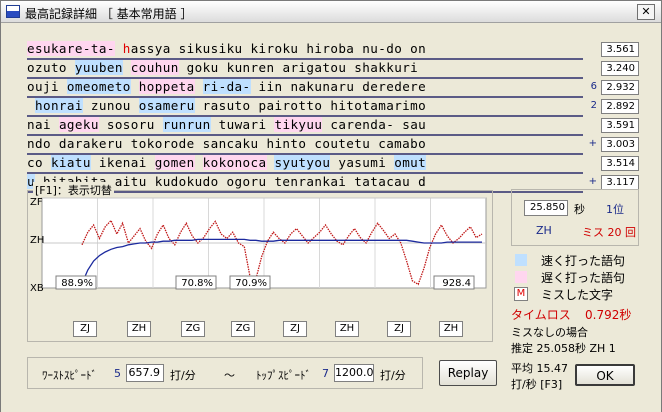  Describe the element at coordinates (563, 348) in the screenshot. I see `estimate-text: 推定 25.058秒 ZH 1` at that location.